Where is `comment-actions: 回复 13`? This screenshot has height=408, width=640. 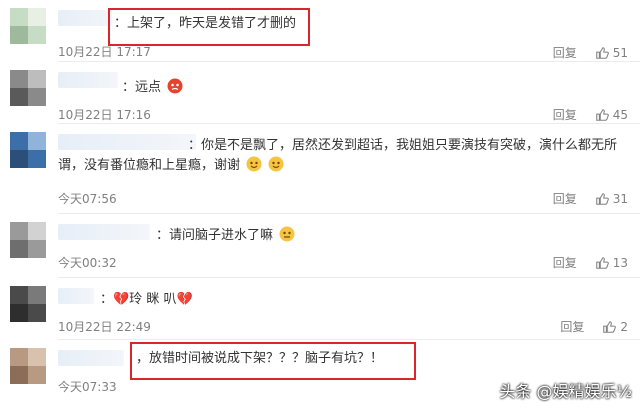
comment-actions: 回复 13 is located at coordinates (590, 262).